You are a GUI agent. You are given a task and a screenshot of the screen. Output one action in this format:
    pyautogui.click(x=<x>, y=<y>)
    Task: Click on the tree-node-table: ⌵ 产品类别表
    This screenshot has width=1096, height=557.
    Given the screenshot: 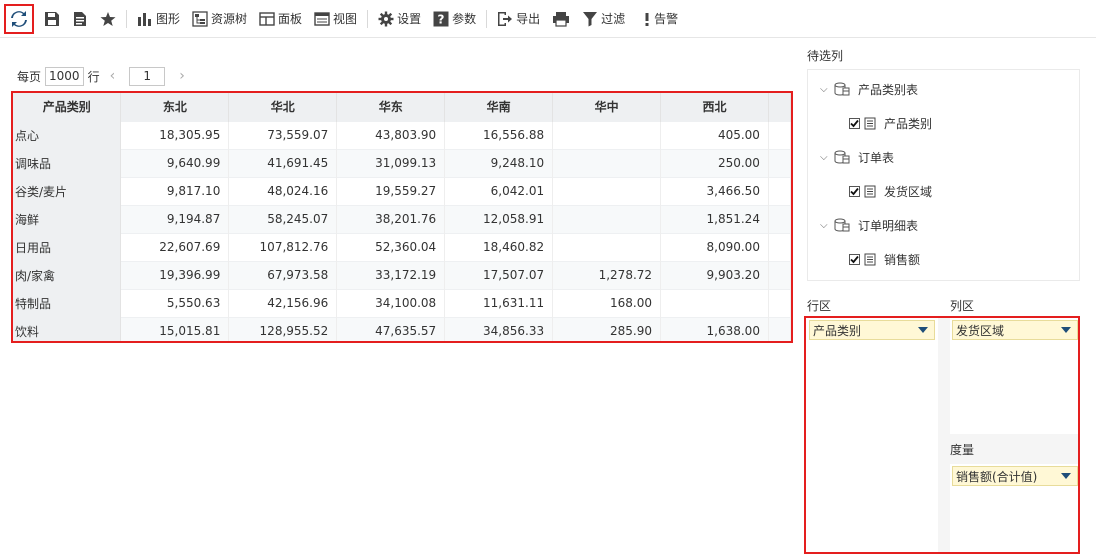 What is the action you would take?
    pyautogui.click(x=869, y=89)
    